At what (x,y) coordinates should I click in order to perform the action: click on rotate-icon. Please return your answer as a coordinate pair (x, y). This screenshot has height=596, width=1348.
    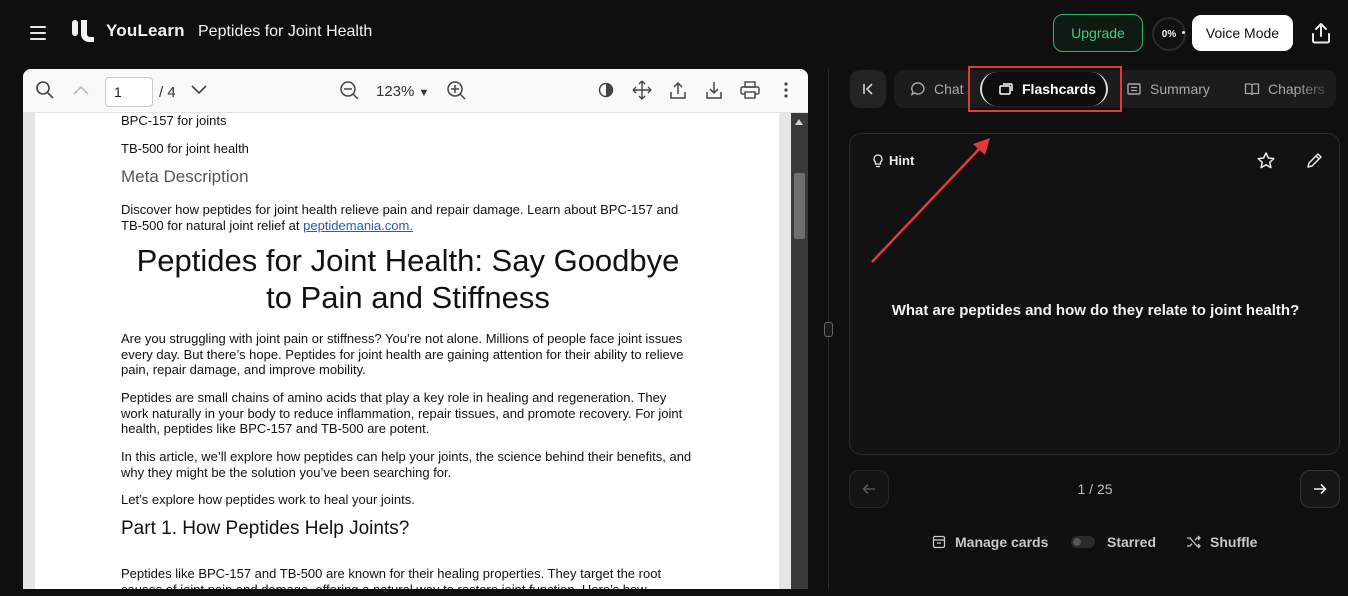
    Looking at the image, I should click on (606, 90).